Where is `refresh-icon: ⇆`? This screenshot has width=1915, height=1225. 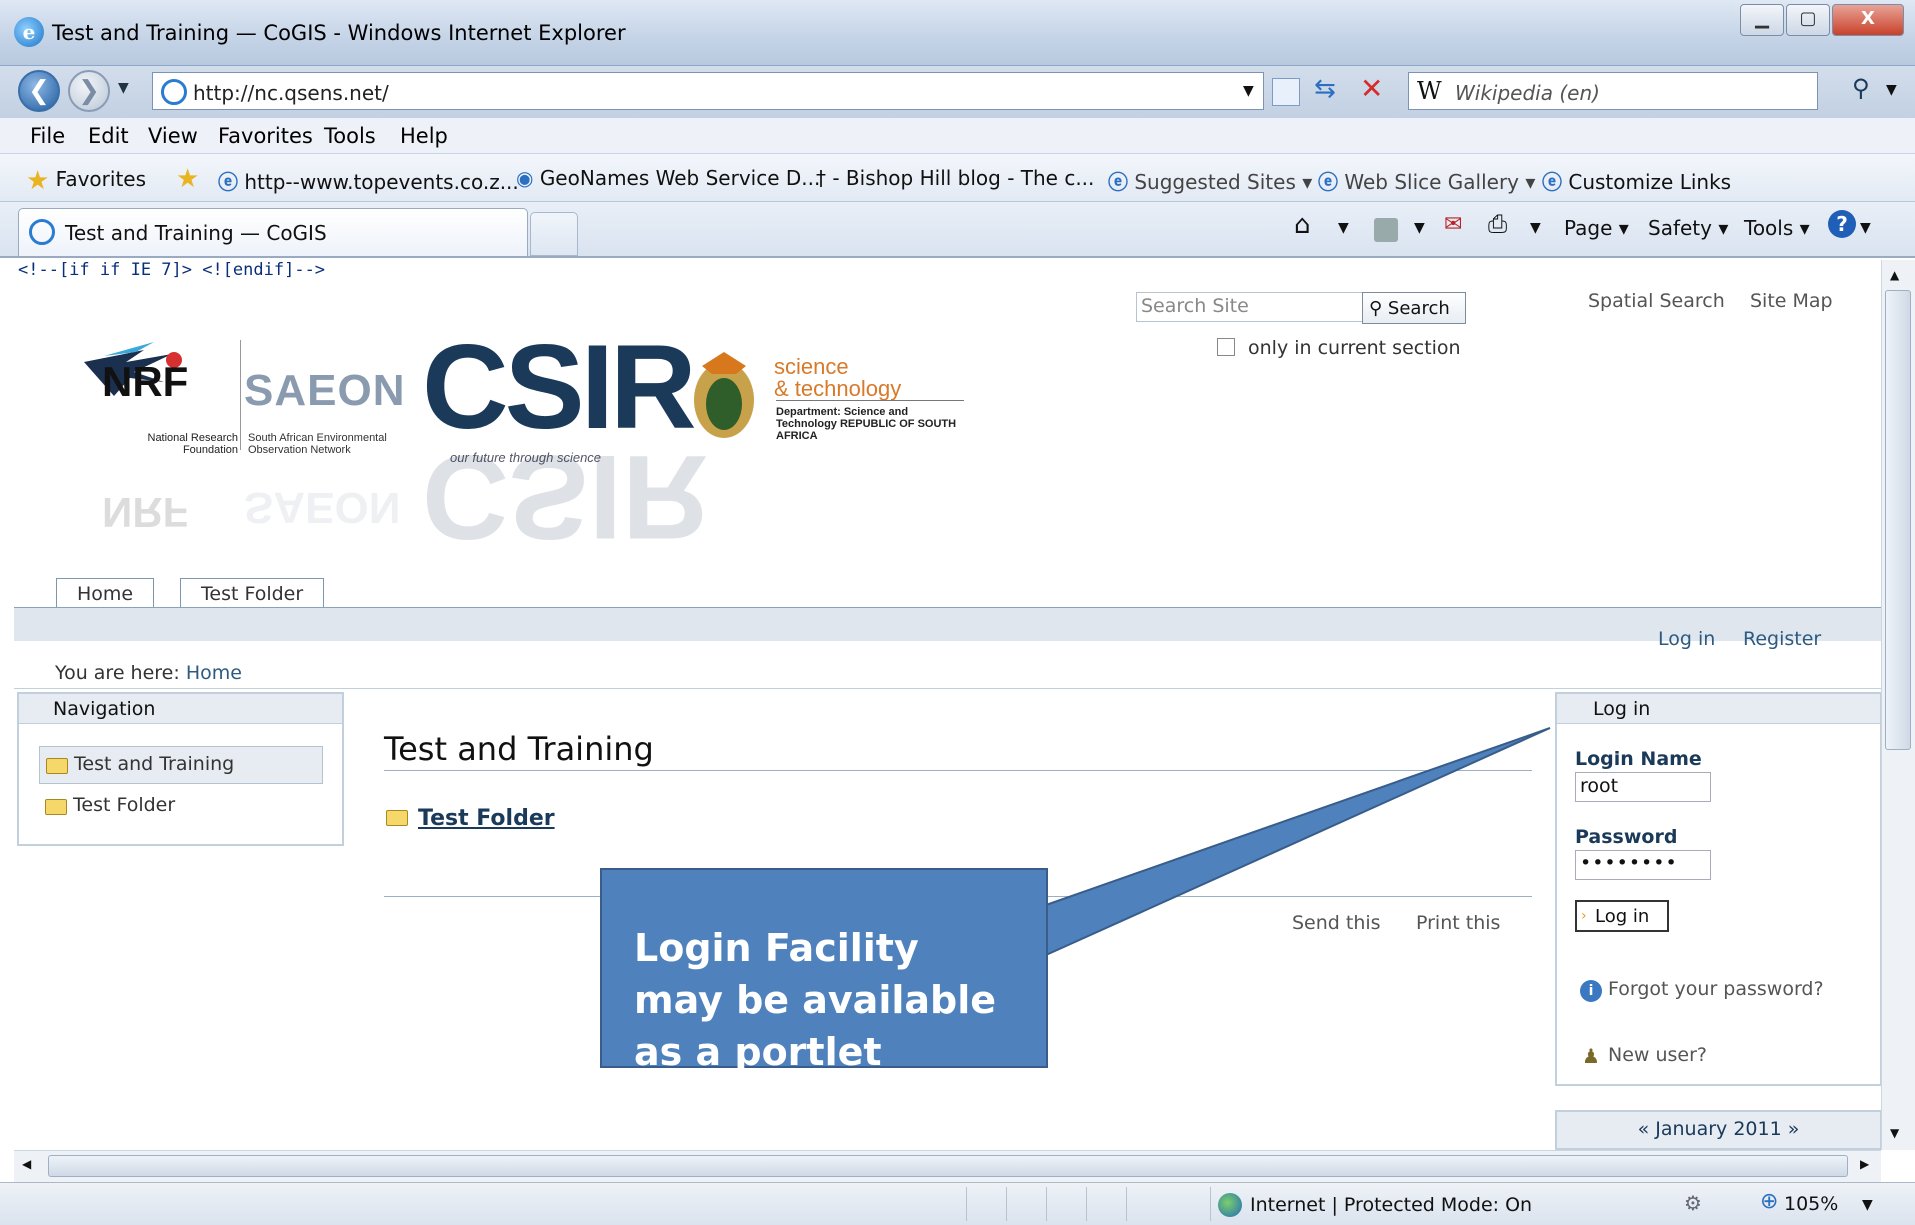
refresh-icon: ⇆ is located at coordinates (1325, 89).